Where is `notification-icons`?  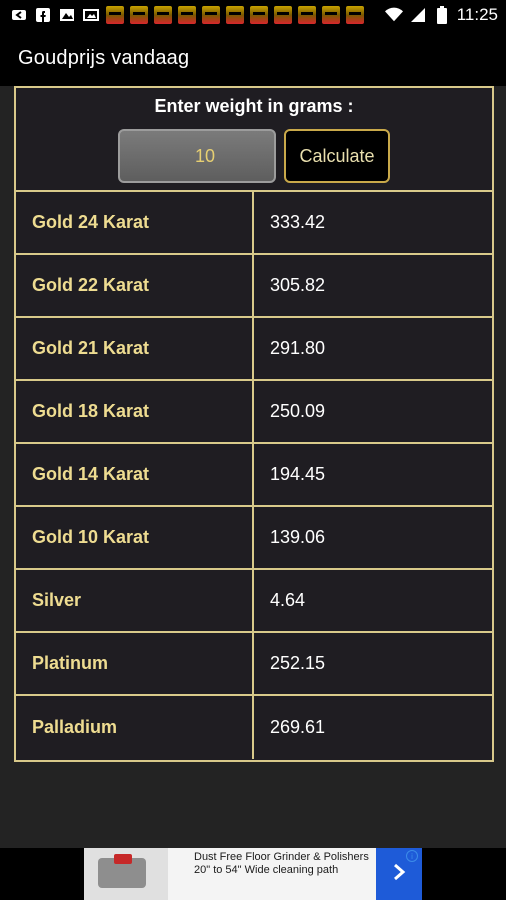 notification-icons is located at coordinates (182, 15).